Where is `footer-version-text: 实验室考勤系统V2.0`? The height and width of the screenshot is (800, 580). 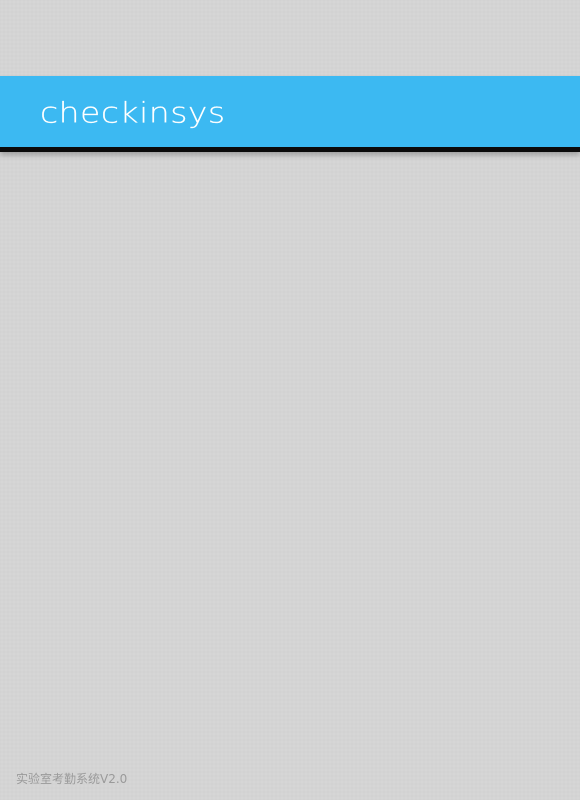 footer-version-text: 实验室考勤系统V2.0 is located at coordinates (72, 779).